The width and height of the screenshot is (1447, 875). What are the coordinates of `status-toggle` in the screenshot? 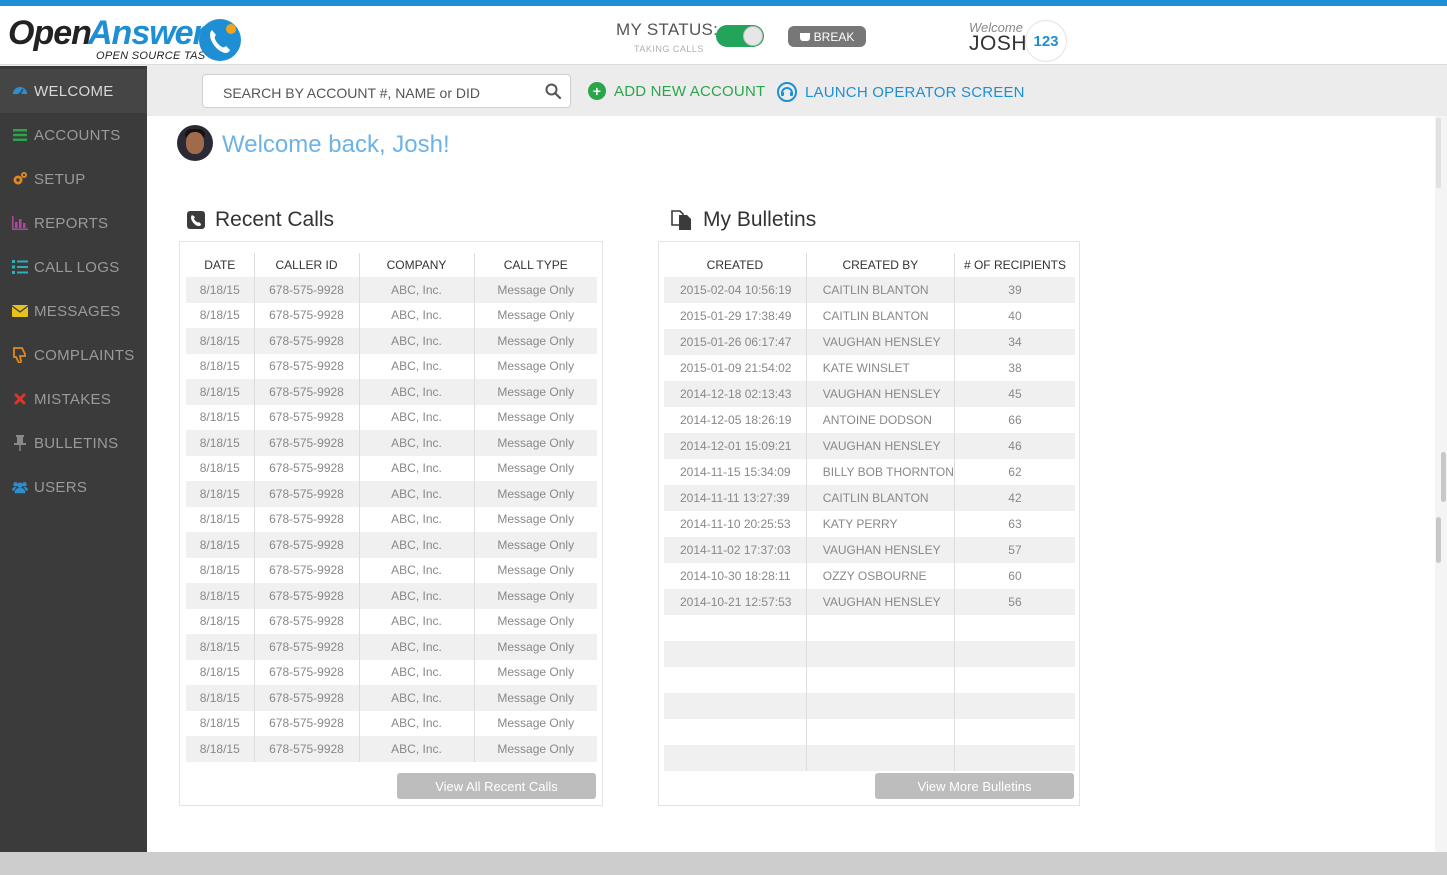 It's located at (740, 36).